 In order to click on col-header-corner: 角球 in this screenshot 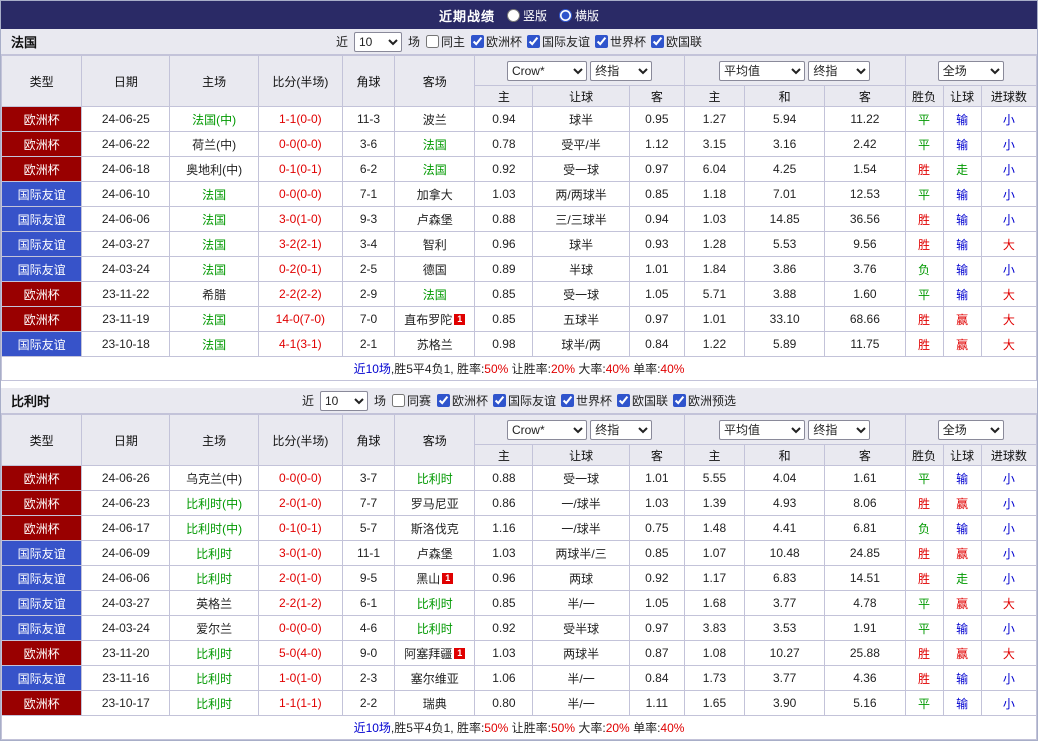, I will do `click(368, 440)`.